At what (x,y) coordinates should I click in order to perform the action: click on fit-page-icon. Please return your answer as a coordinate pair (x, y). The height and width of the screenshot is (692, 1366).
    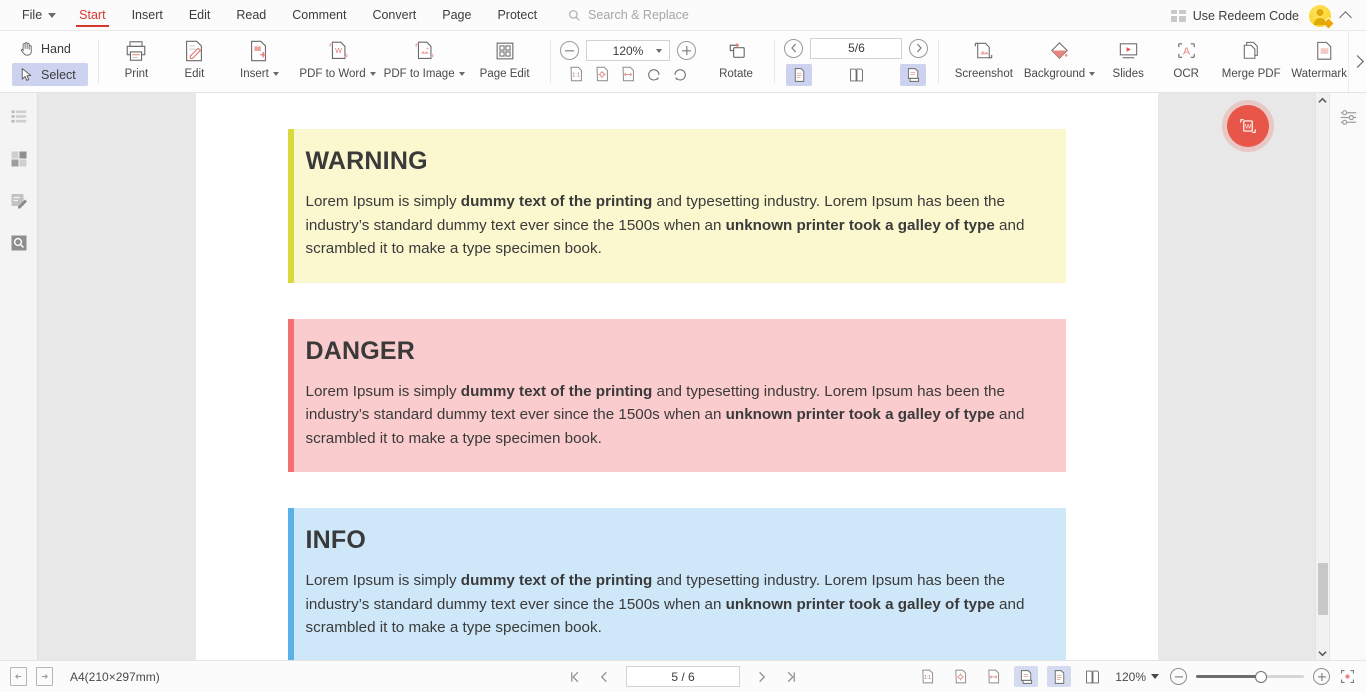
    Looking at the image, I should click on (602, 74).